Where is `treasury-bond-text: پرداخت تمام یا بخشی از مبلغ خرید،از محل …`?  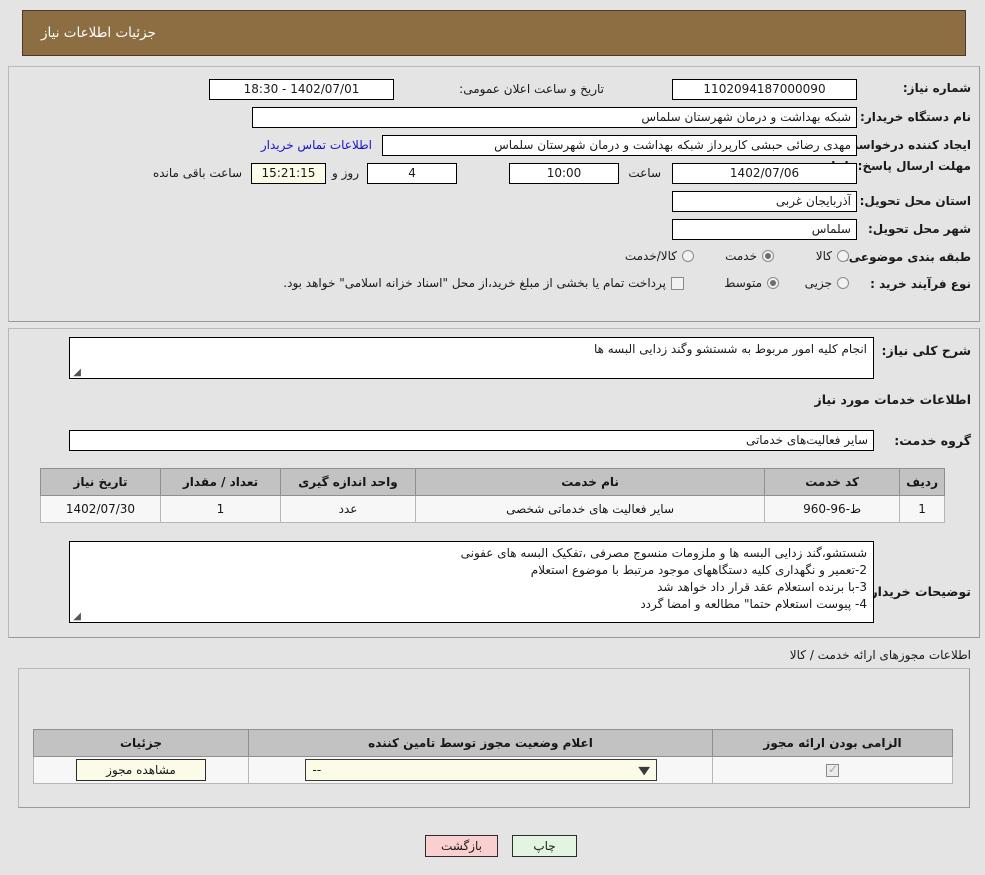 treasury-bond-text: پرداخت تمام یا بخشی از مبلغ خرید،از محل … is located at coordinates (474, 283).